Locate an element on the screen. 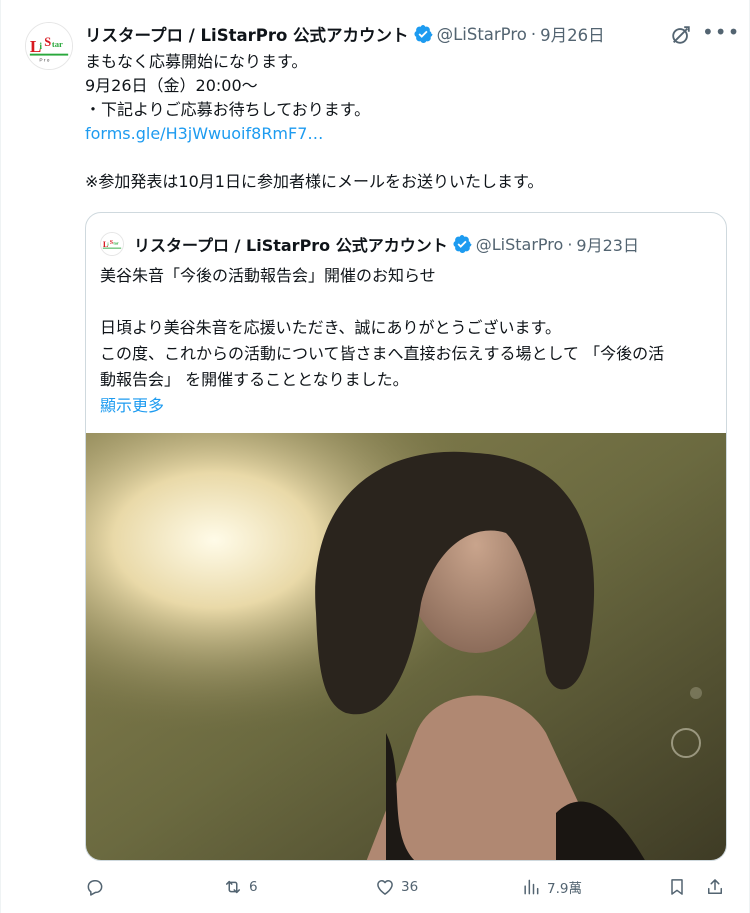  views-button: 7.9萬 is located at coordinates (551, 887).